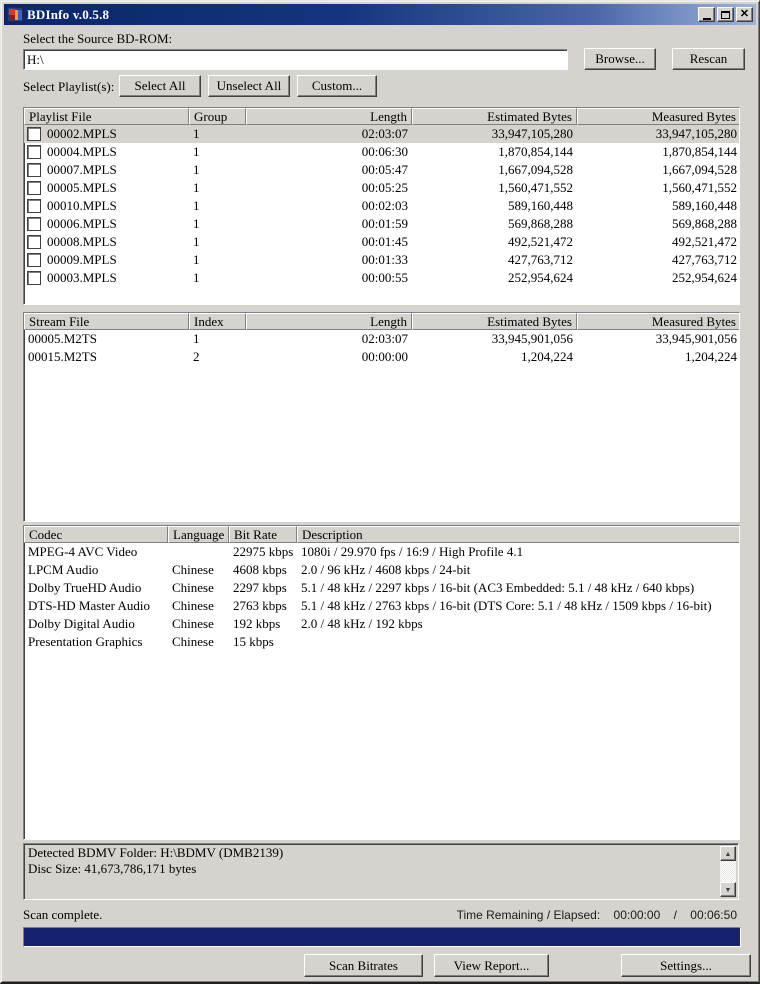 The height and width of the screenshot is (984, 760). Describe the element at coordinates (699, 151) in the screenshot. I see `playlist-measured-bytes: 1,870,854,144` at that location.